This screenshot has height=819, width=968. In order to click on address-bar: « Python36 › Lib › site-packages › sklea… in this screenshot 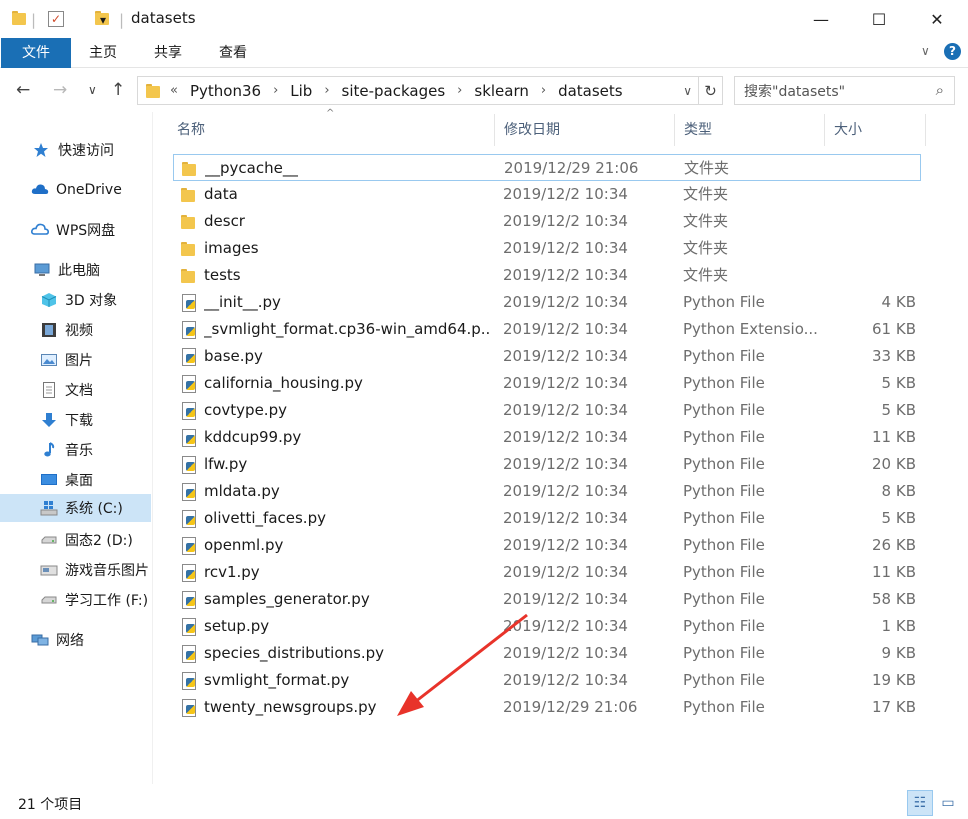, I will do `click(418, 90)`.